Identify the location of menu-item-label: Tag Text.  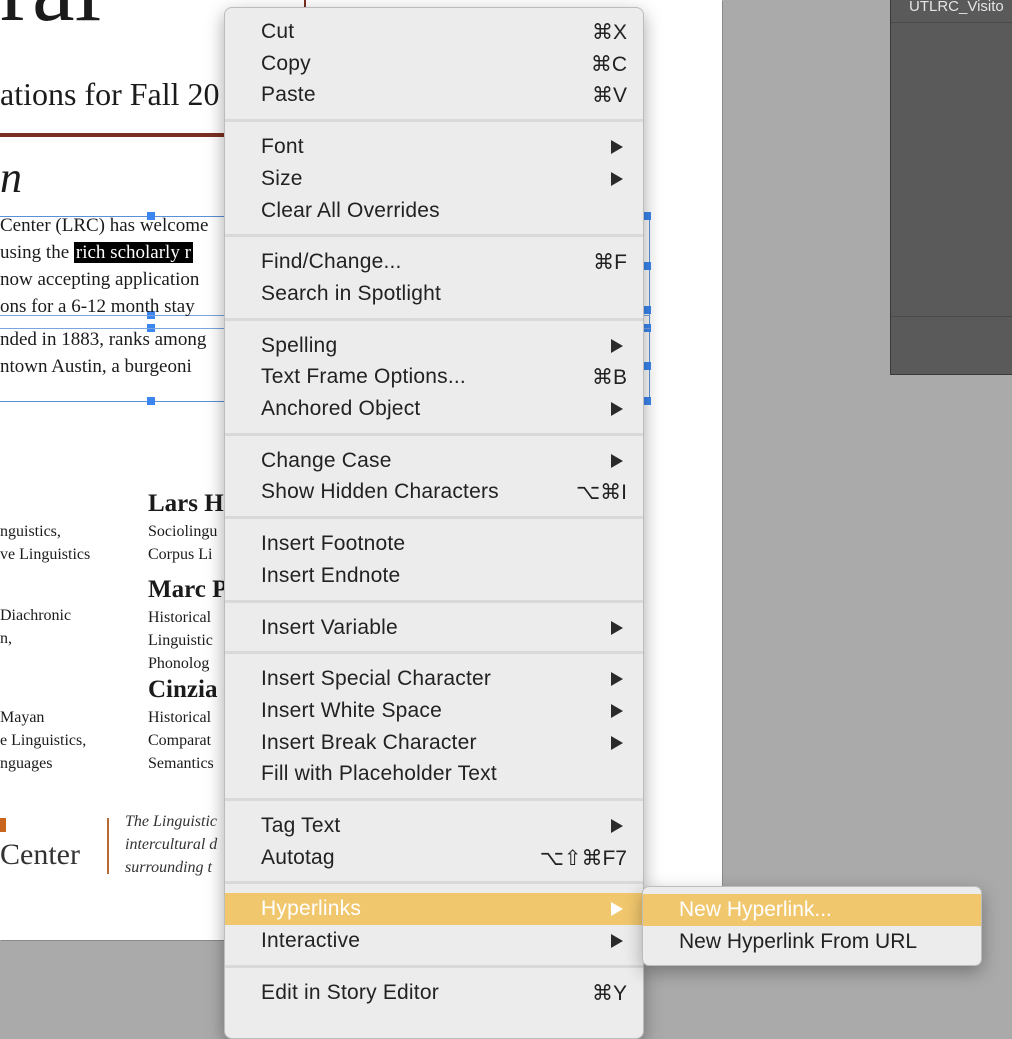
(301, 825).